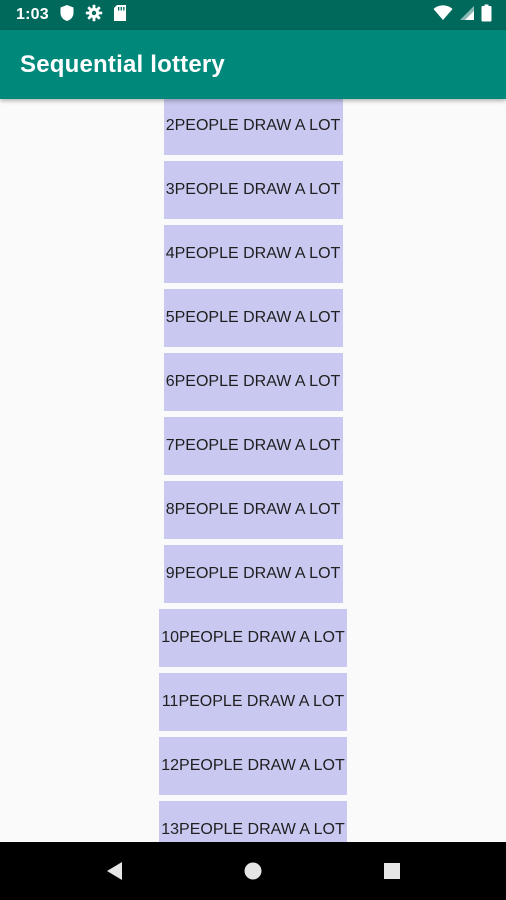 Image resolution: width=506 pixels, height=900 pixels. What do you see at coordinates (253, 318) in the screenshot?
I see `draw-5-people-button: 5PEOPLE DRAW A LOT` at bounding box center [253, 318].